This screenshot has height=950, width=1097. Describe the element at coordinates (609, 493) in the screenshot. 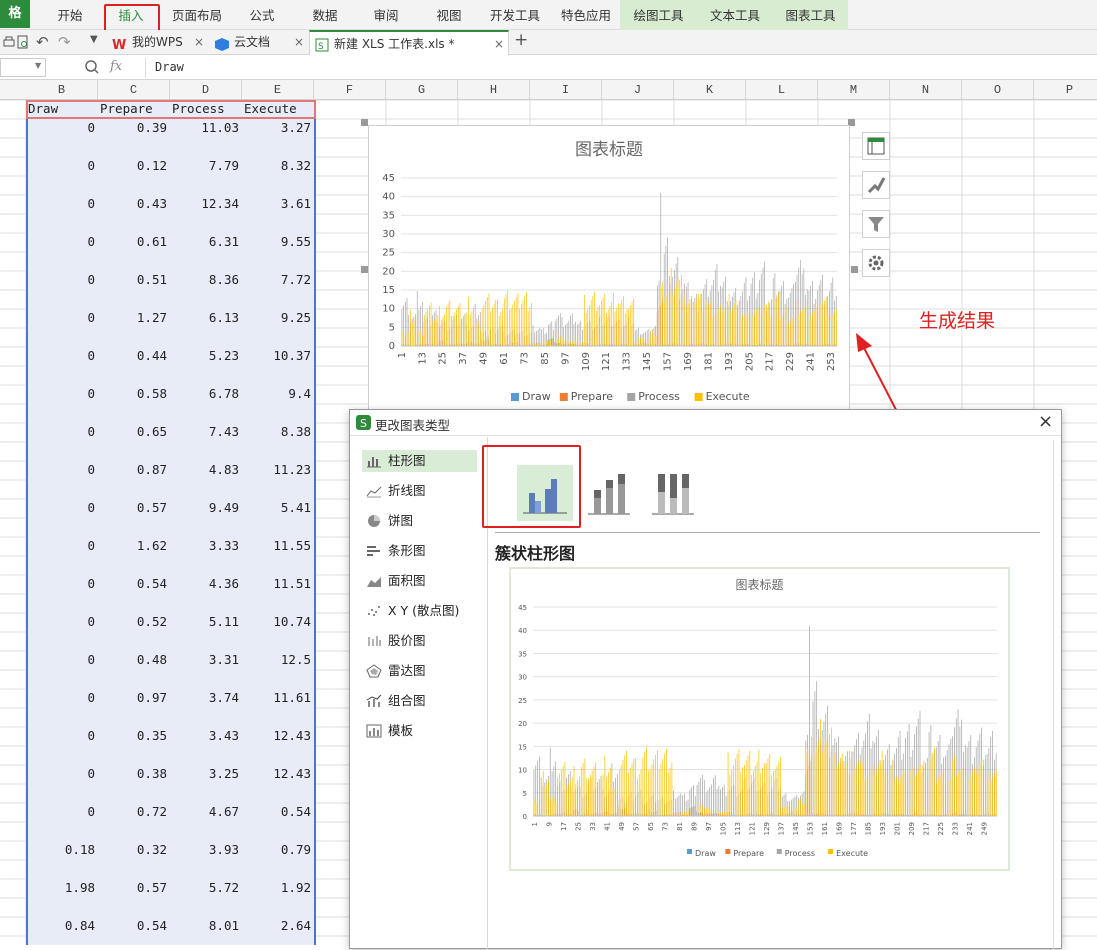

I see `subtype-stacked-column` at that location.